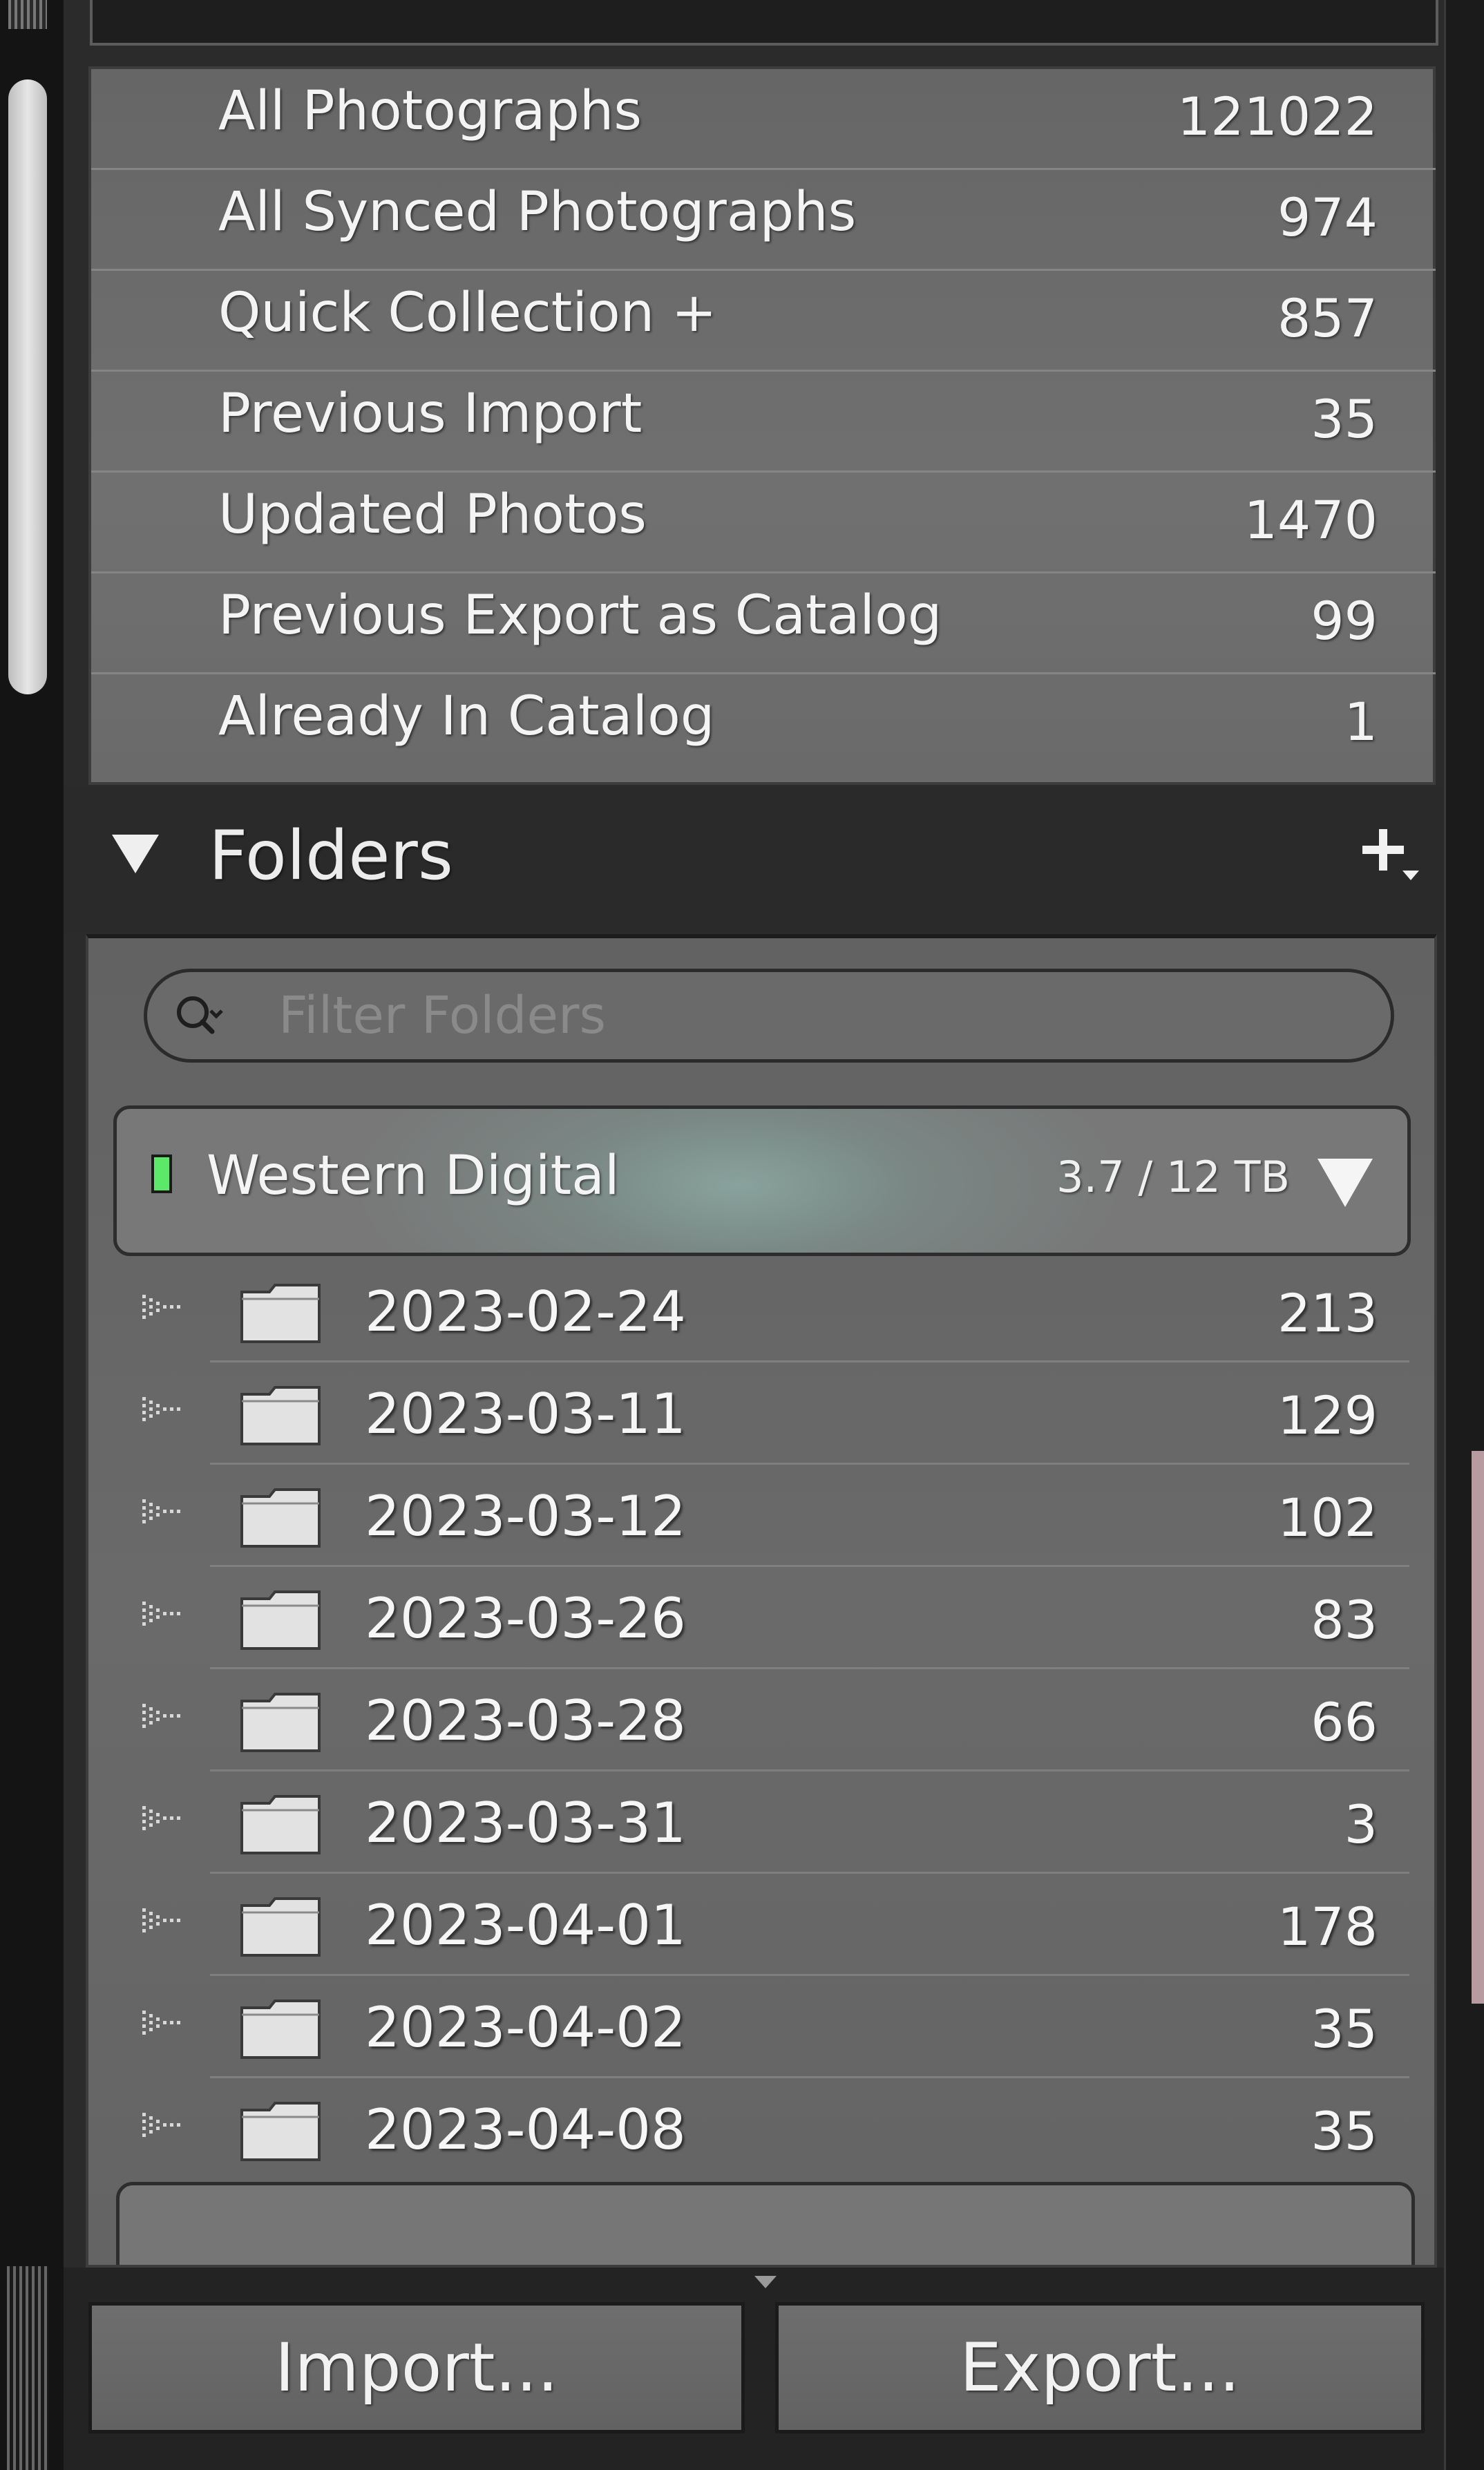  What do you see at coordinates (32, 1235) in the screenshot?
I see `left-panel-strip` at bounding box center [32, 1235].